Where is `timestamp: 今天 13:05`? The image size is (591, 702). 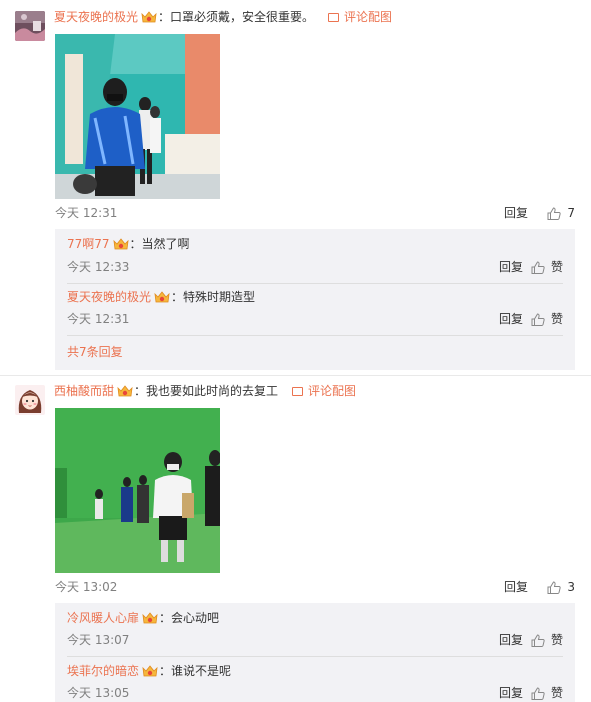
timestamp: 今天 13:05 is located at coordinates (98, 693).